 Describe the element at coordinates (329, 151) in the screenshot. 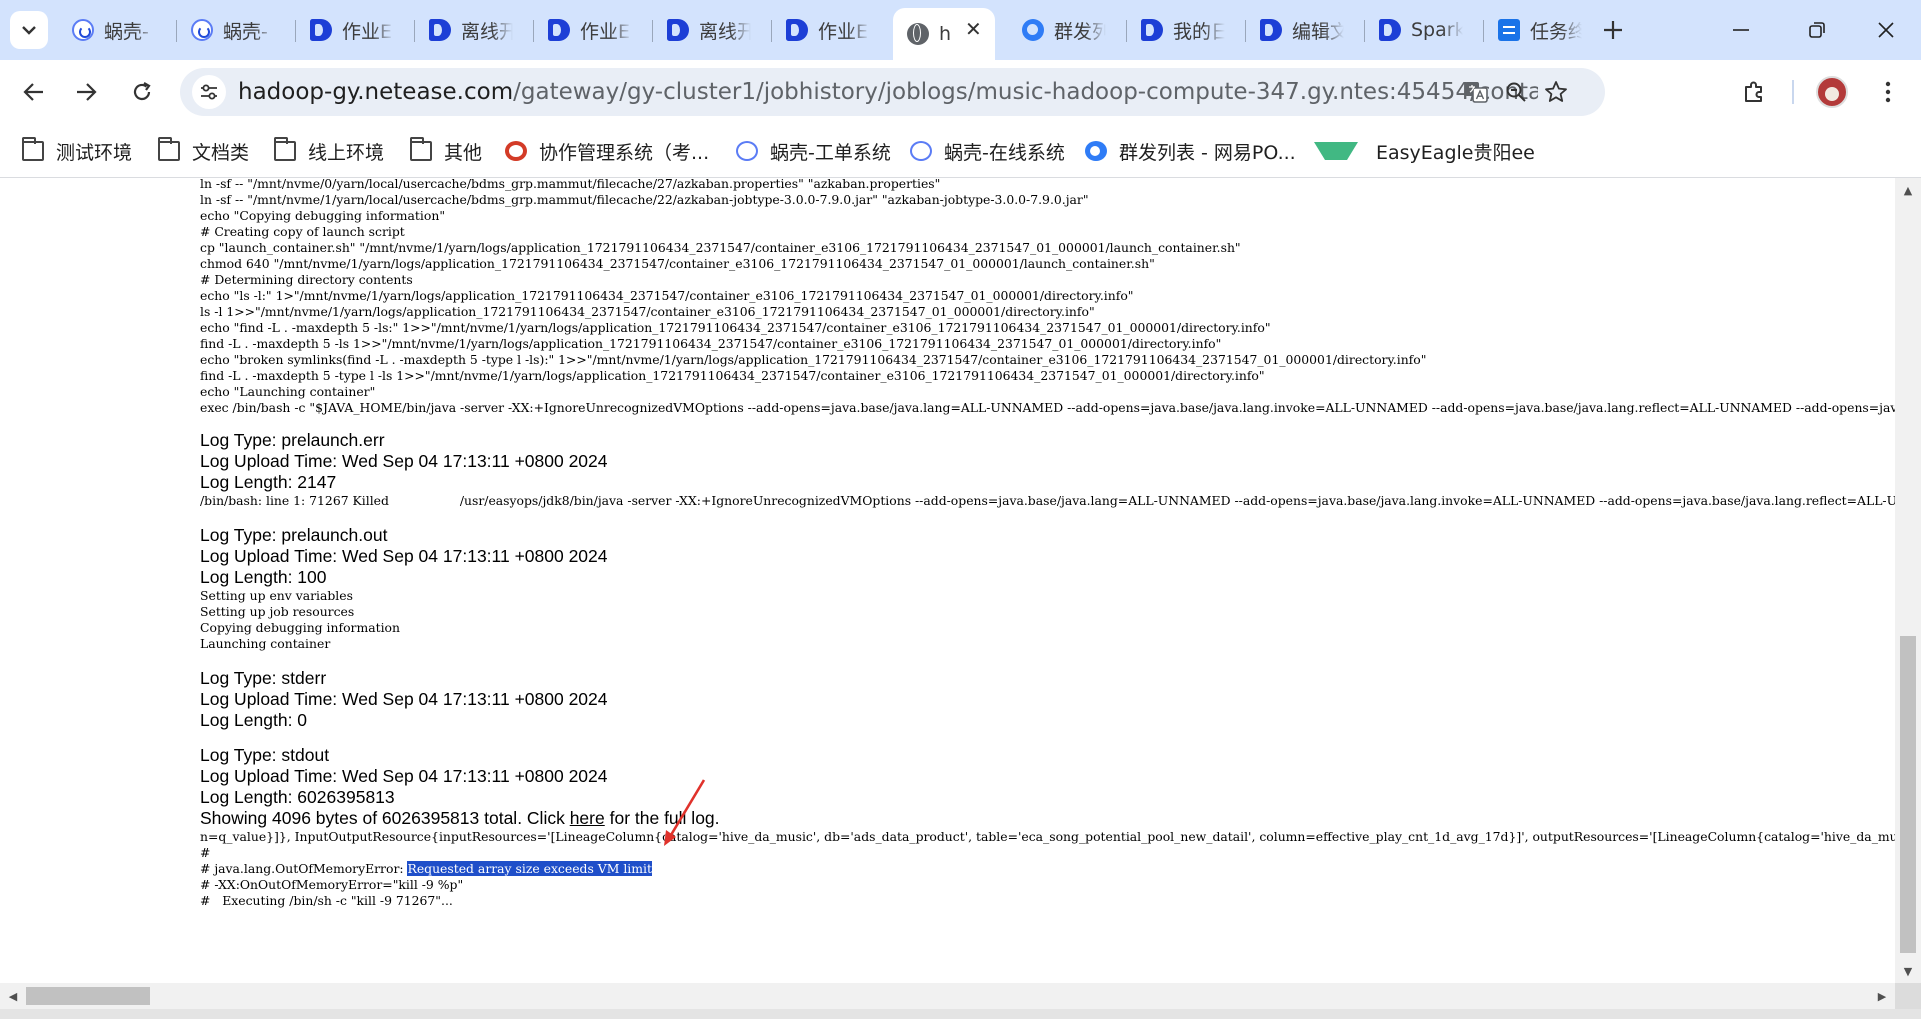

I see `bookmark-folder: 线上环境` at that location.